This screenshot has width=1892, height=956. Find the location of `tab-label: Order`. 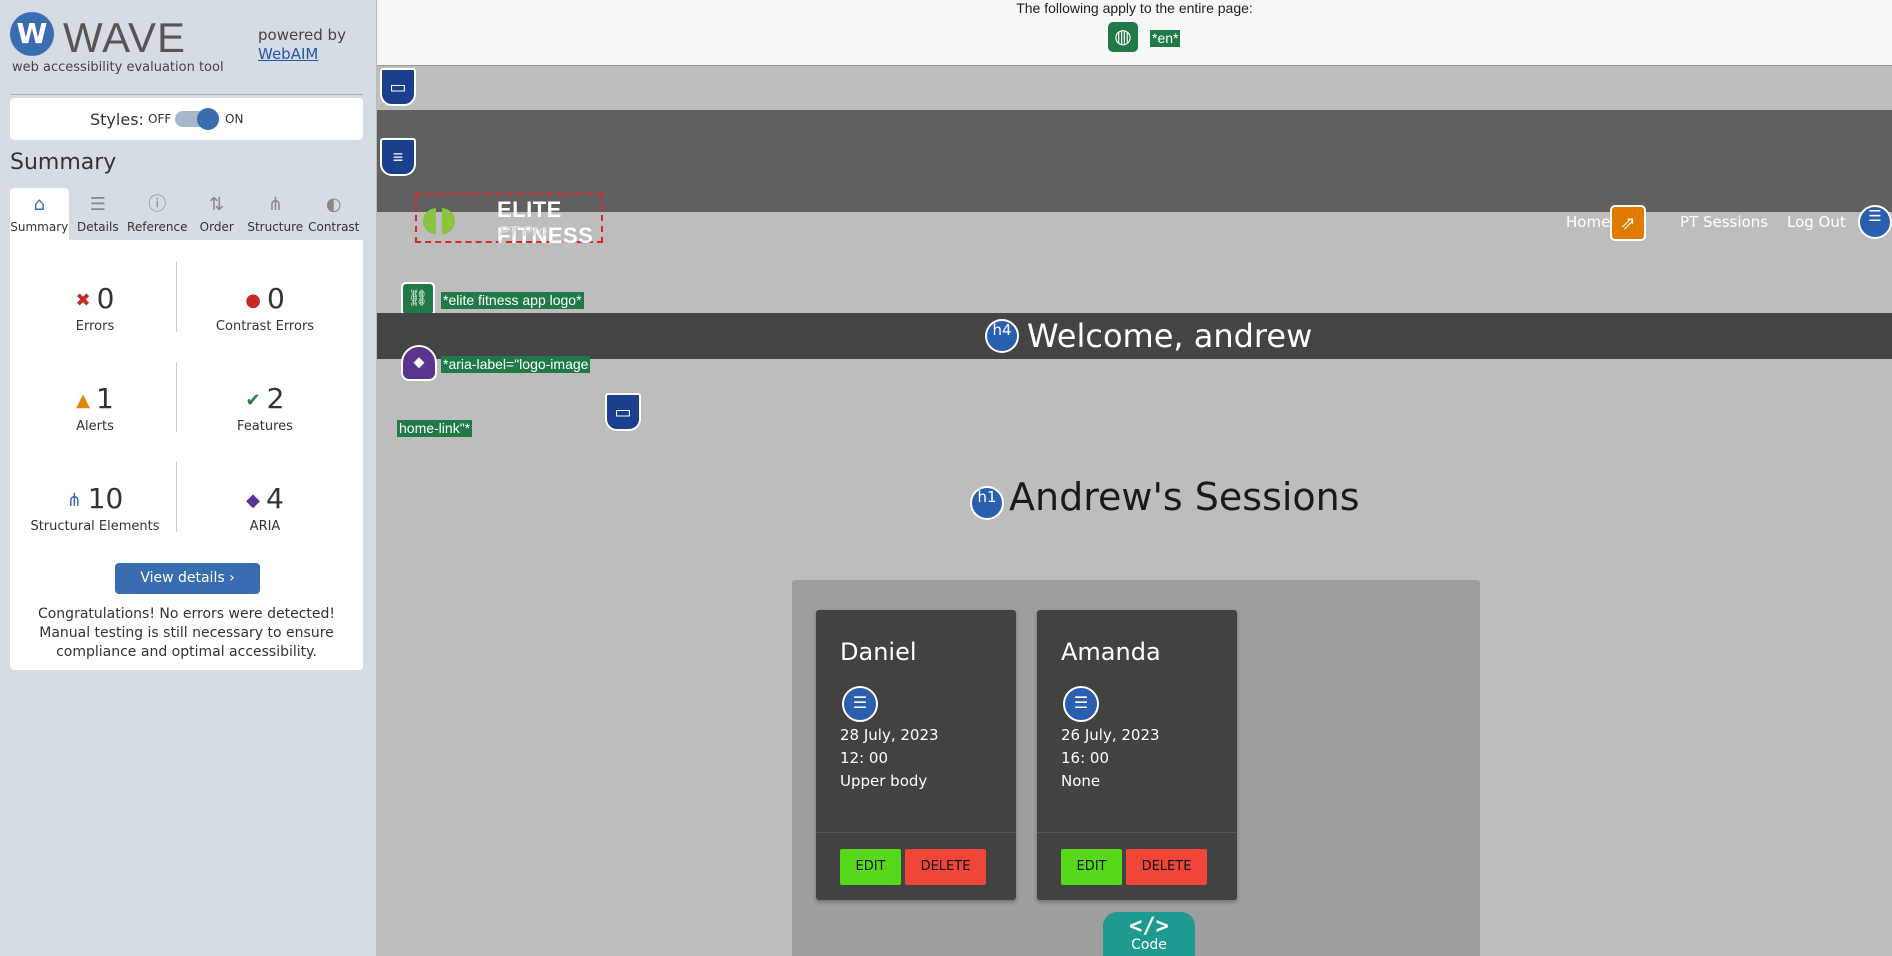

tab-label: Order is located at coordinates (216, 227).